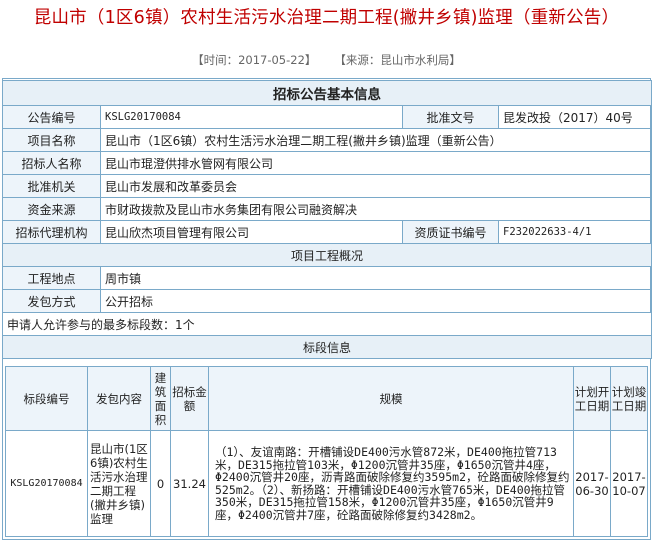 This screenshot has width=653, height=540. I want to click on location-label: 工程地点, so click(51, 278).